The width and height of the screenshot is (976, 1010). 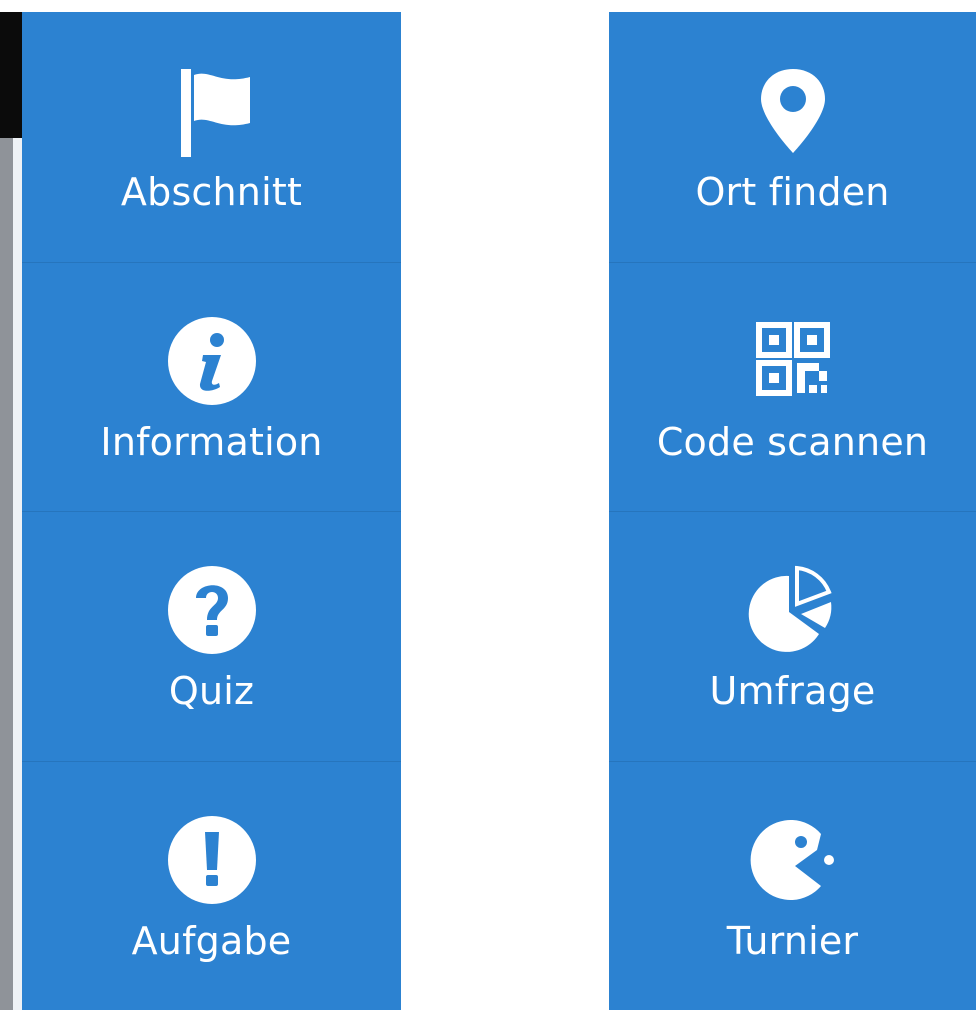 I want to click on tile-label-turnier: Turnier, so click(x=792, y=940).